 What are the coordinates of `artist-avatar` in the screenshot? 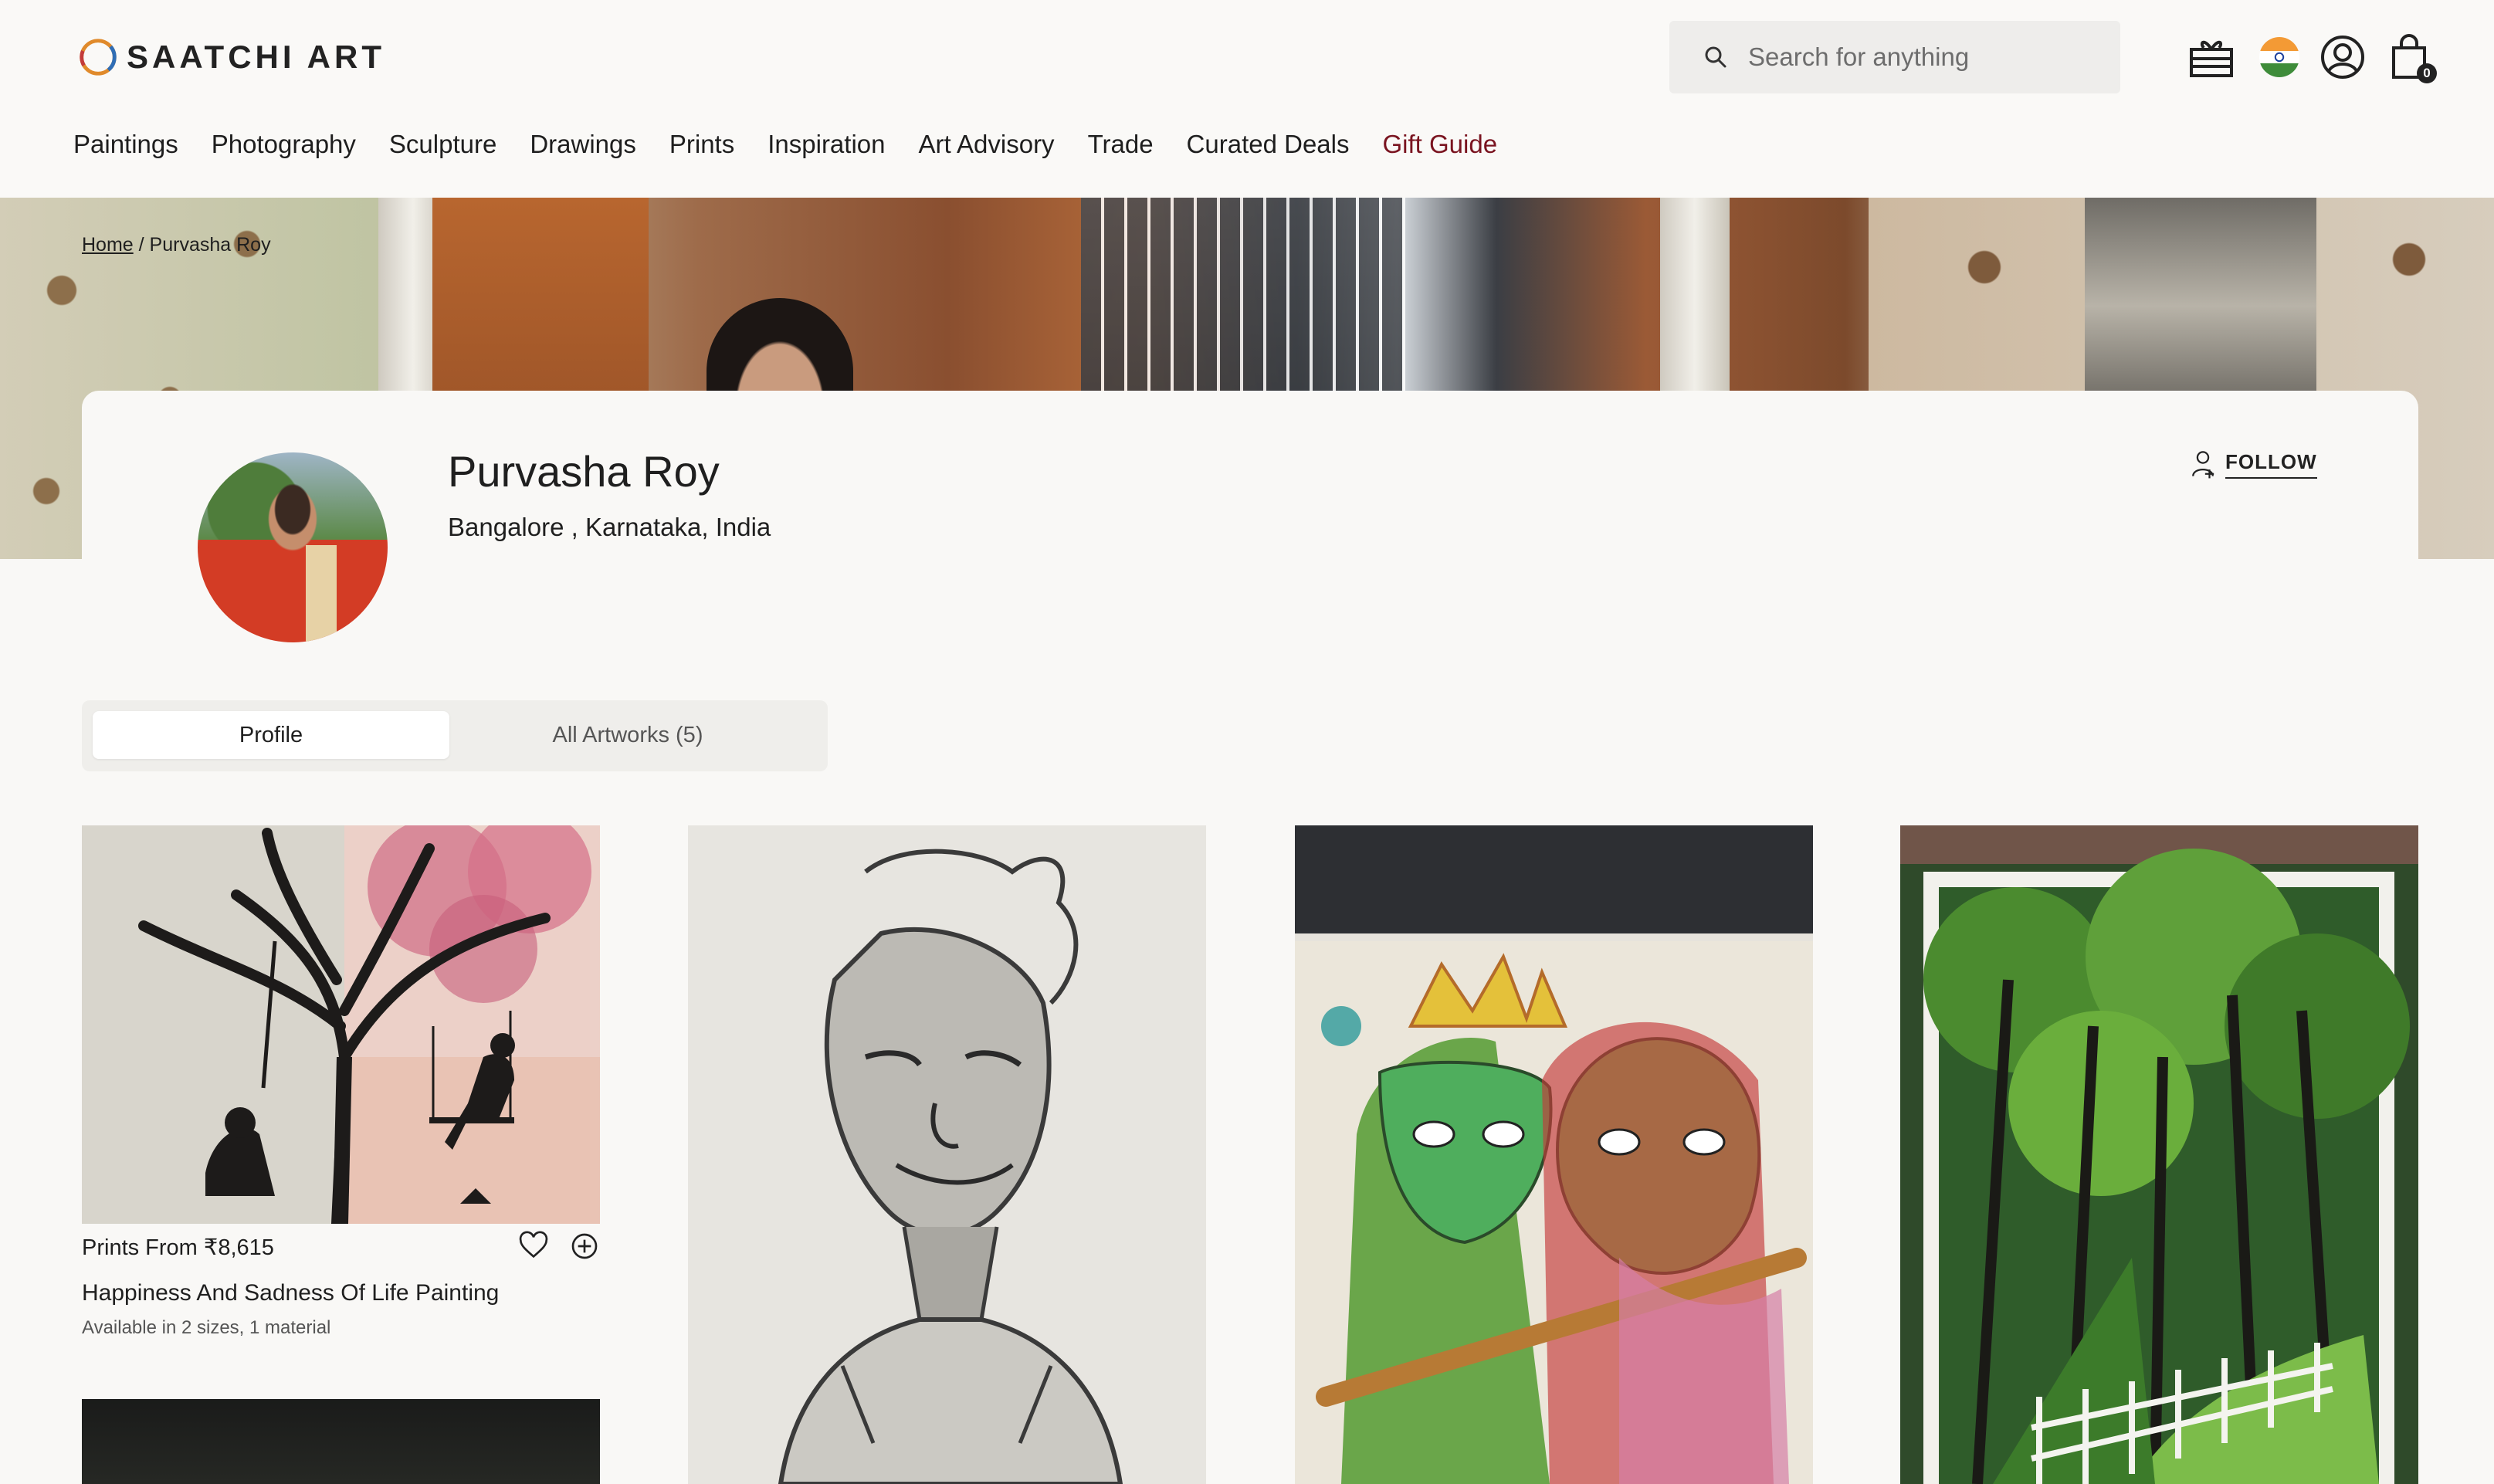 It's located at (293, 547).